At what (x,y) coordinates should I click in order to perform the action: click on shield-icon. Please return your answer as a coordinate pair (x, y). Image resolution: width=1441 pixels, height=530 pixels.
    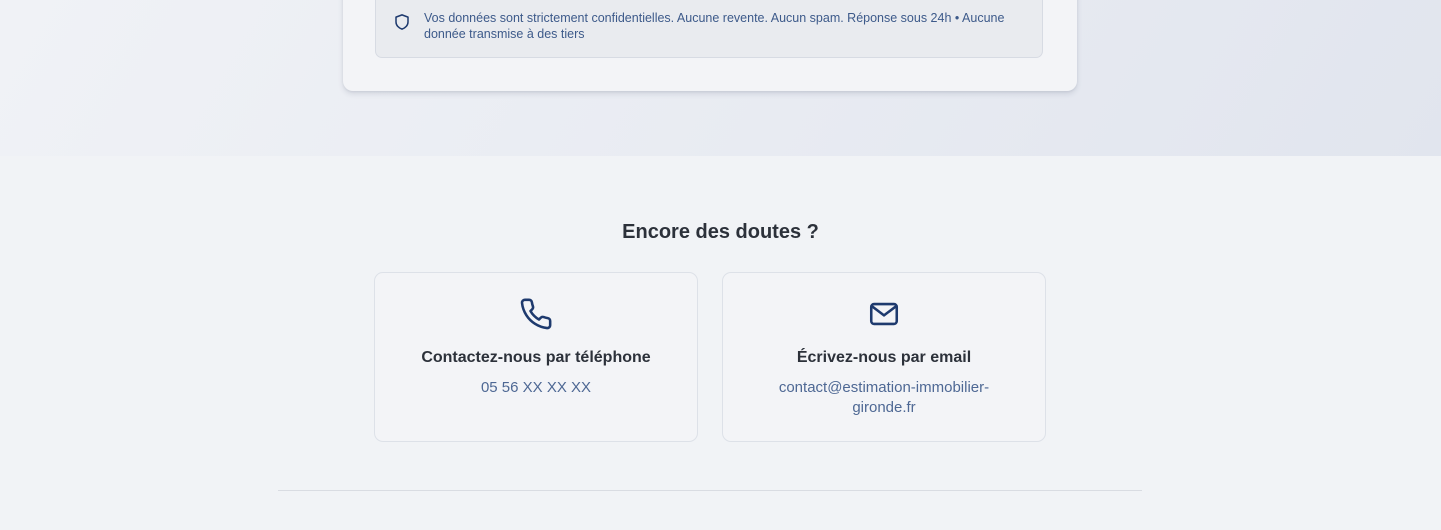
    Looking at the image, I should click on (402, 22).